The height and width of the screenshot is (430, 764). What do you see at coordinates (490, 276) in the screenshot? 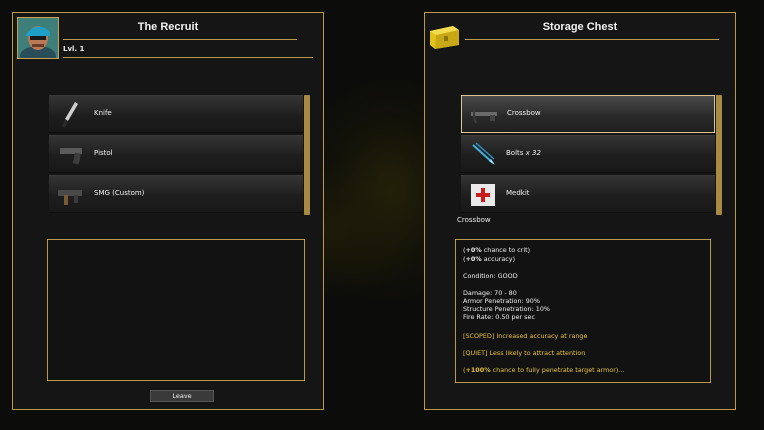
I see `stat-condition: Condition: GOOD` at bounding box center [490, 276].